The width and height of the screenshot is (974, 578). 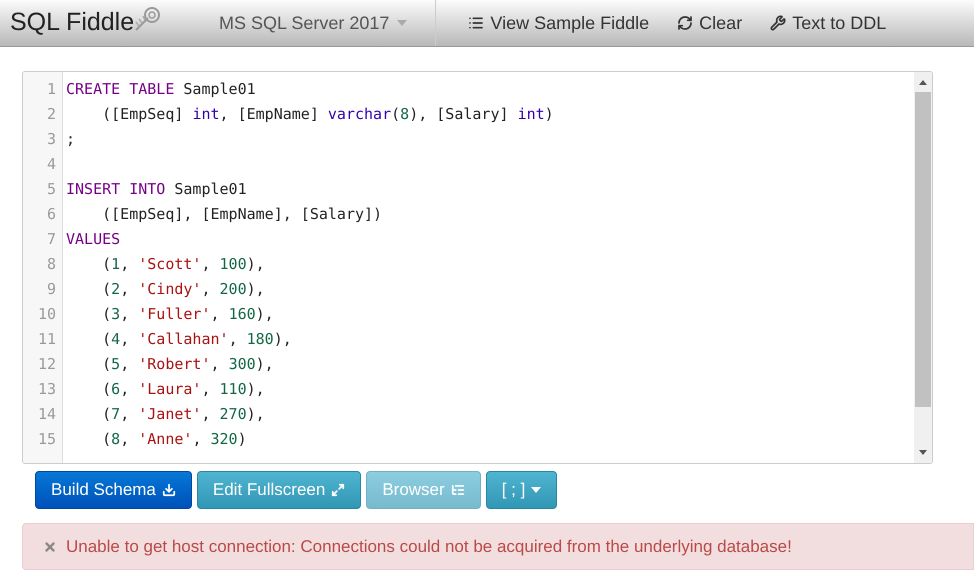 What do you see at coordinates (156, 189) in the screenshot?
I see `code-line: INSERT INTO Sample01` at bounding box center [156, 189].